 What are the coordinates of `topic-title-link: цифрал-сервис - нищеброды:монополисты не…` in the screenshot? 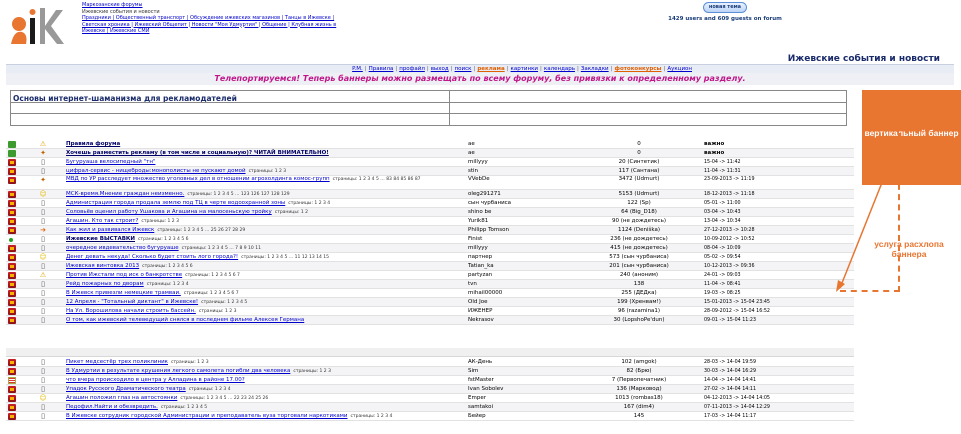 It's located at (156, 171).